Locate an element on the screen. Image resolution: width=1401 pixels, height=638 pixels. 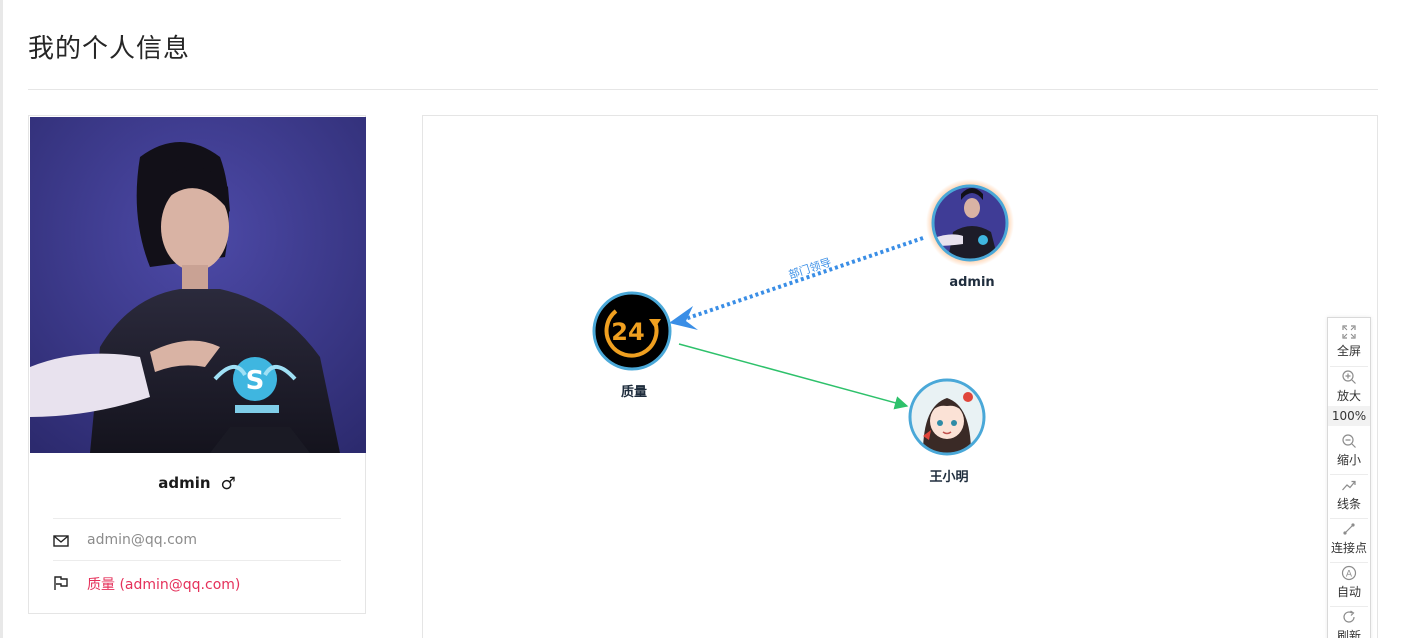
node-label-wang: 王小明 is located at coordinates (948, 477).